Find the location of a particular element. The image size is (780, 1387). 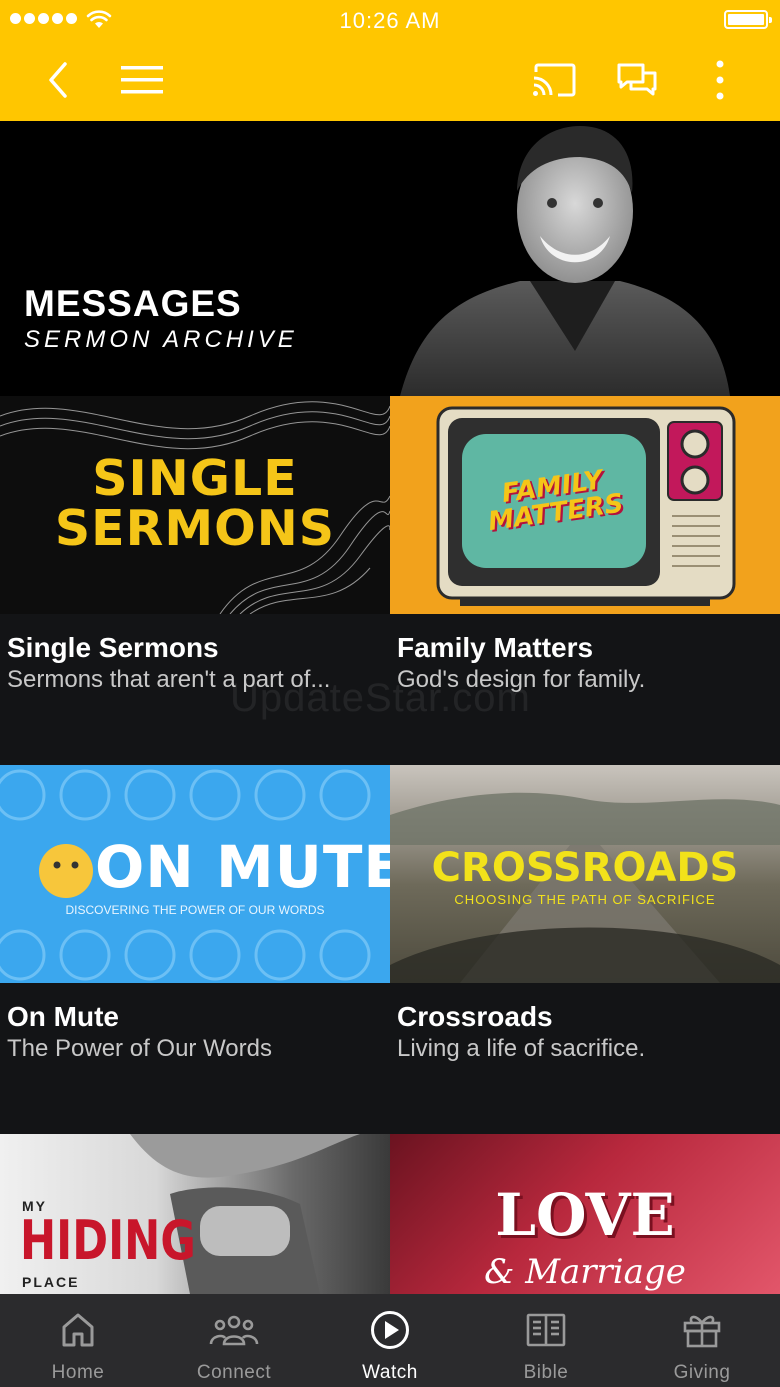

series-card-love-marriage: LOVE & Marriage is located at coordinates (585, 1214).